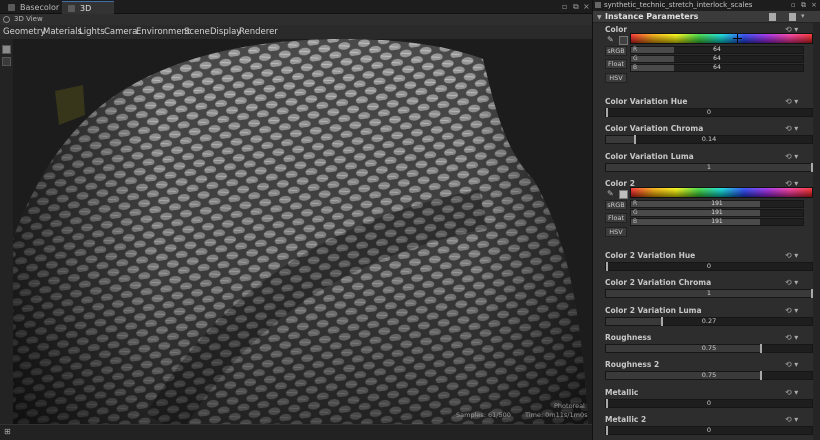 Image resolution: width=820 pixels, height=440 pixels. Describe the element at coordinates (7, 431) in the screenshot. I see `layout-icon: ⊞` at that location.